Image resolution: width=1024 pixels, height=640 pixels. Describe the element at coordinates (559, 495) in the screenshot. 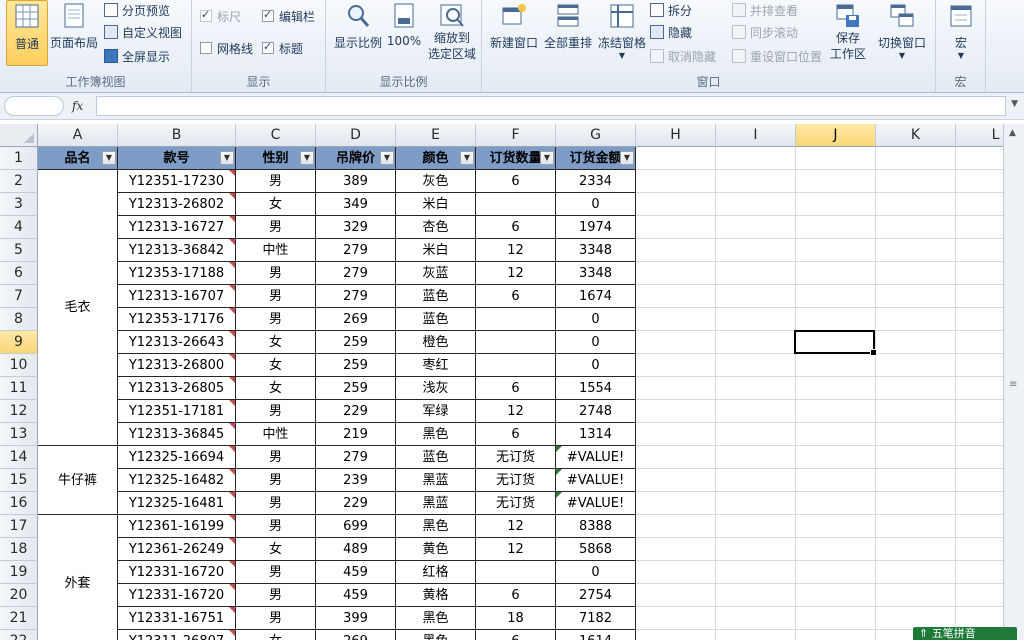

I see `error-indicator-icon` at that location.